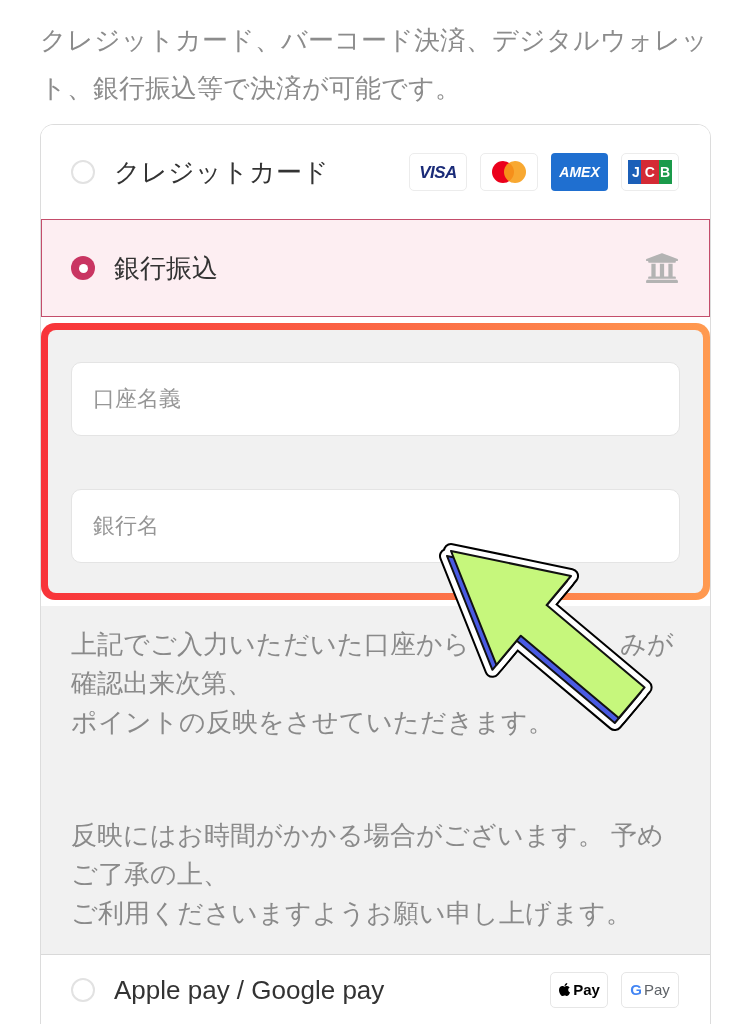  What do you see at coordinates (565, 989) in the screenshot?
I see `apple-icon` at bounding box center [565, 989].